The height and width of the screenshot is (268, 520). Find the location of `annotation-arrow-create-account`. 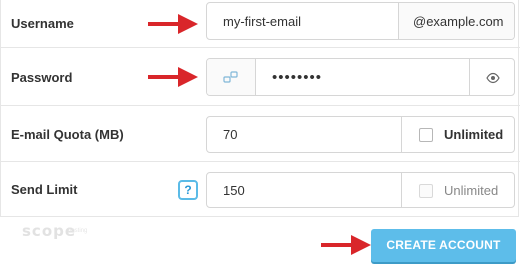

annotation-arrow-create-account is located at coordinates (346, 245).